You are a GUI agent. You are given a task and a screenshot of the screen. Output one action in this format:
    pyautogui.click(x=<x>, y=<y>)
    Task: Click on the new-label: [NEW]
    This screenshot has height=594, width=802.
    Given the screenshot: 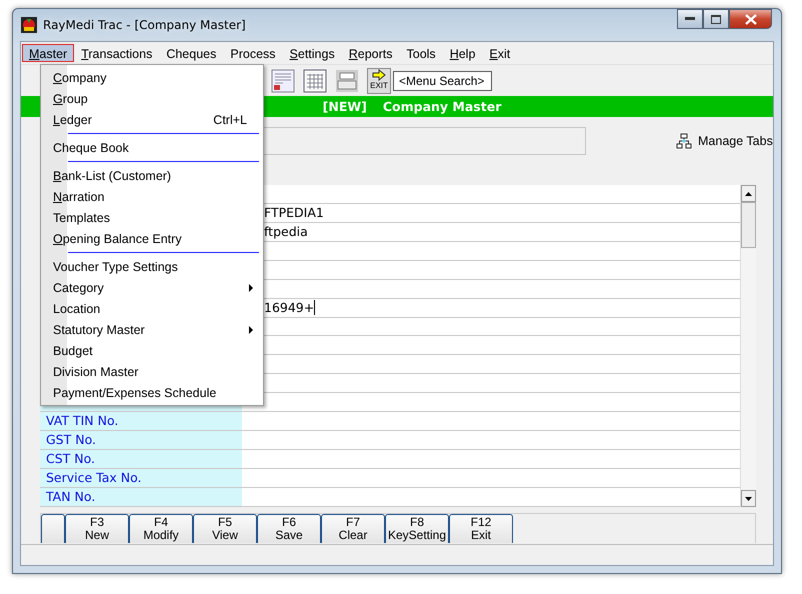 What is the action you would take?
    pyautogui.click(x=344, y=106)
    